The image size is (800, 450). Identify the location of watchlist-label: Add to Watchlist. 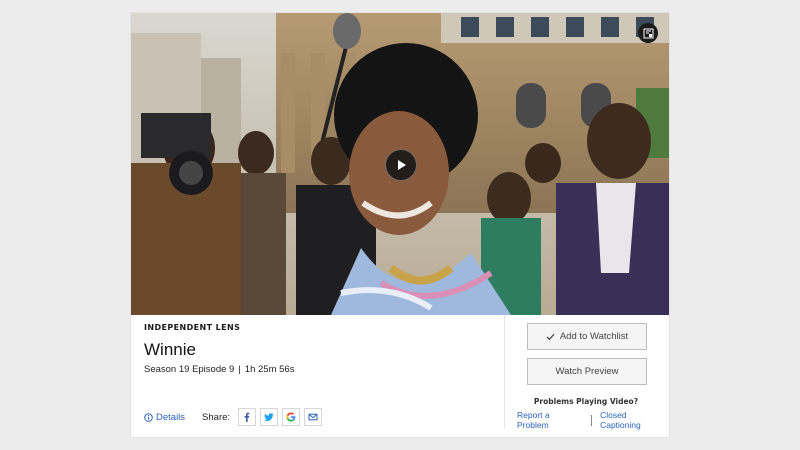
(594, 336).